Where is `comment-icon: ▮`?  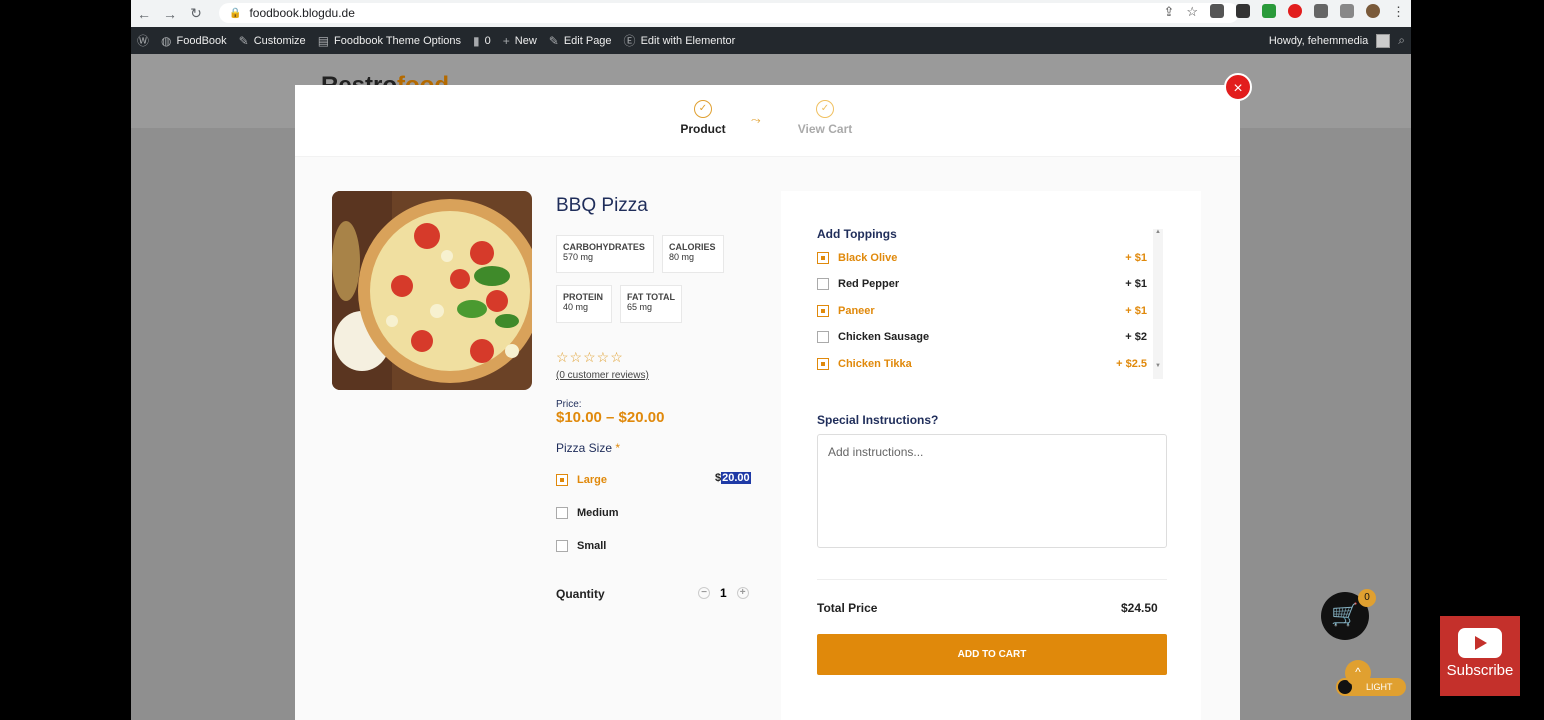
comment-icon: ▮ is located at coordinates (476, 40).